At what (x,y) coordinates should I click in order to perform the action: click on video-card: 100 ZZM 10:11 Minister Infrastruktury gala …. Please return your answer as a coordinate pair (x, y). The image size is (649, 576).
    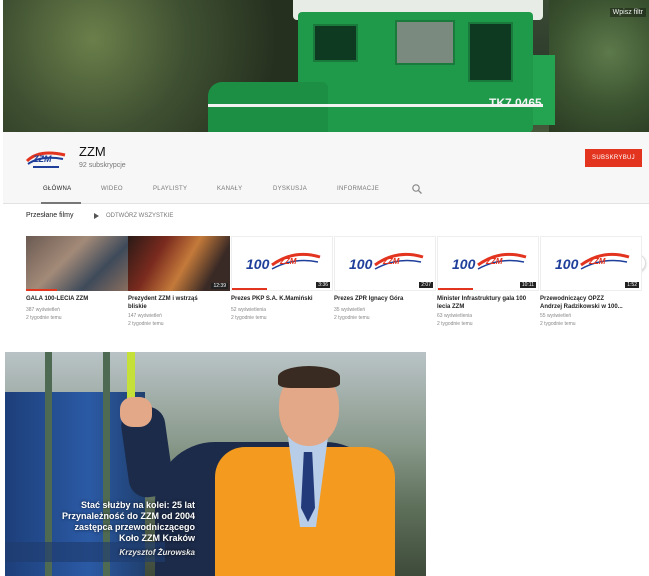
    Looking at the image, I should click on (488, 286).